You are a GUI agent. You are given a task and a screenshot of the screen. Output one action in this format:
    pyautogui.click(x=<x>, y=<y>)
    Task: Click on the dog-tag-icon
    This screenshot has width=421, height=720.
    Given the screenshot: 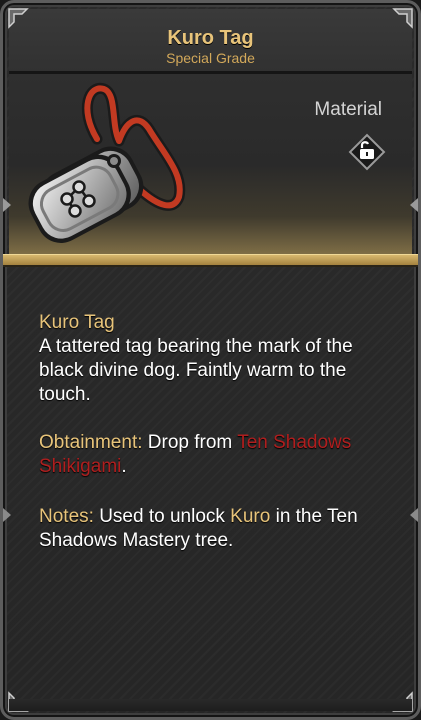 What is the action you would take?
    pyautogui.click(x=107, y=162)
    